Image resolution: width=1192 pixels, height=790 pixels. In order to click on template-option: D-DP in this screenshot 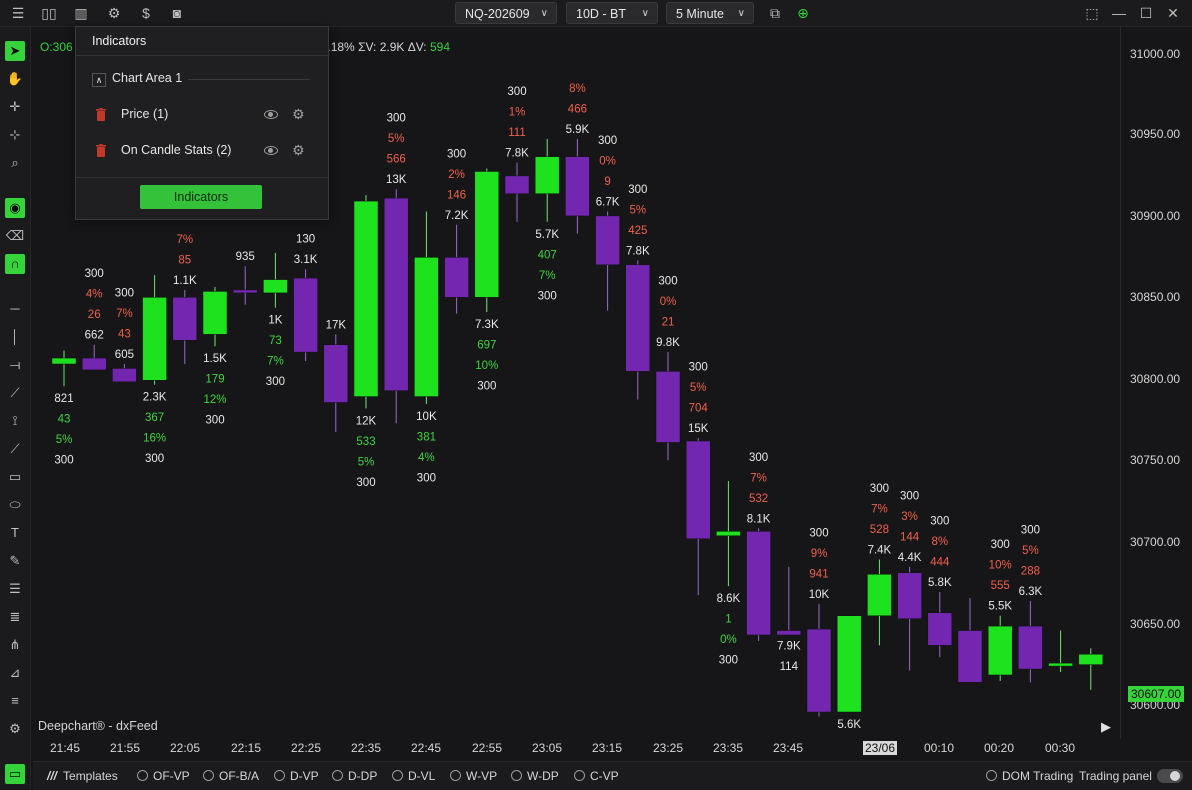, I will do `click(354, 776)`.